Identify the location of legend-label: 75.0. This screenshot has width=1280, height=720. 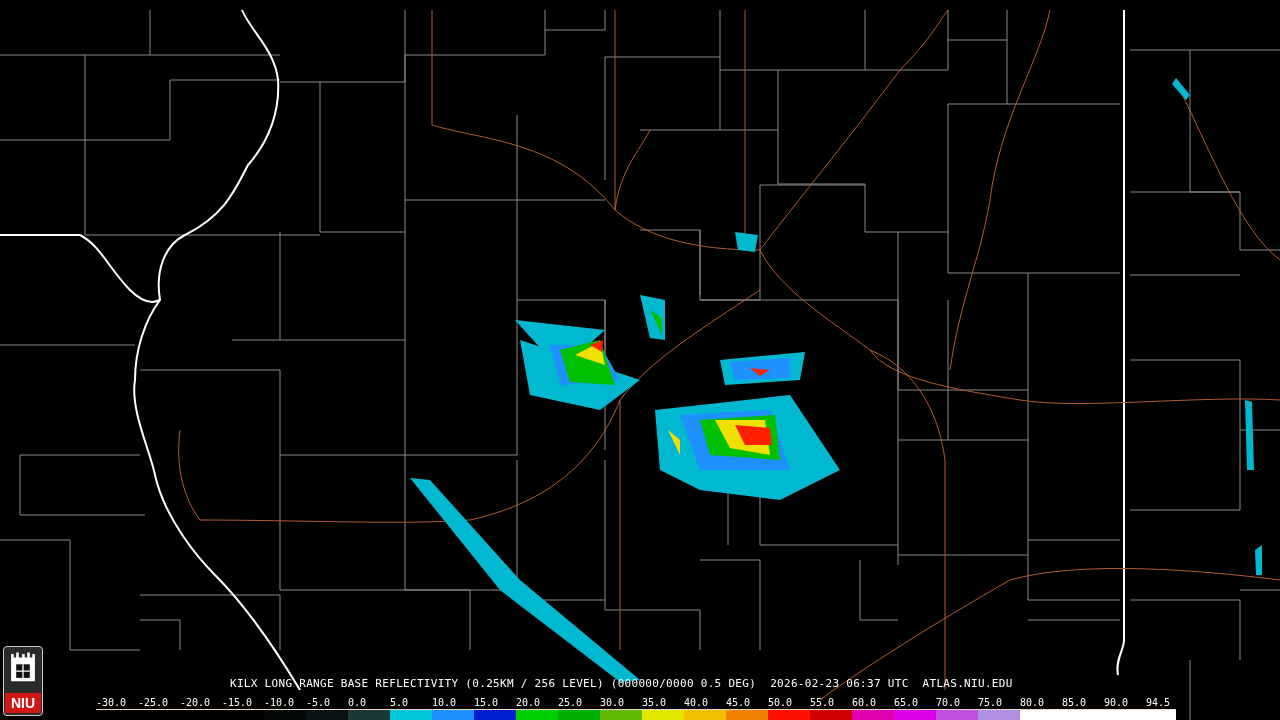
(991, 702).